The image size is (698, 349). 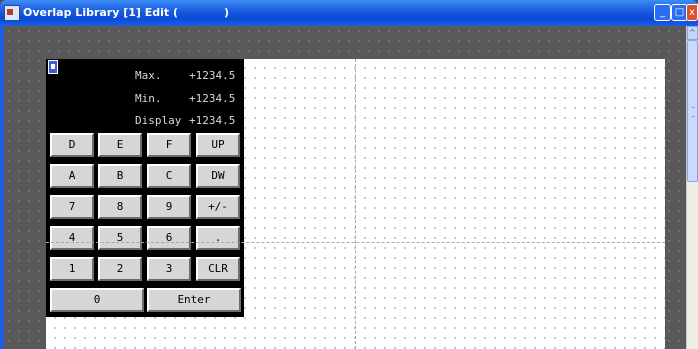 I want to click on scroll-up-arrow-icon: ^, so click(x=692, y=33).